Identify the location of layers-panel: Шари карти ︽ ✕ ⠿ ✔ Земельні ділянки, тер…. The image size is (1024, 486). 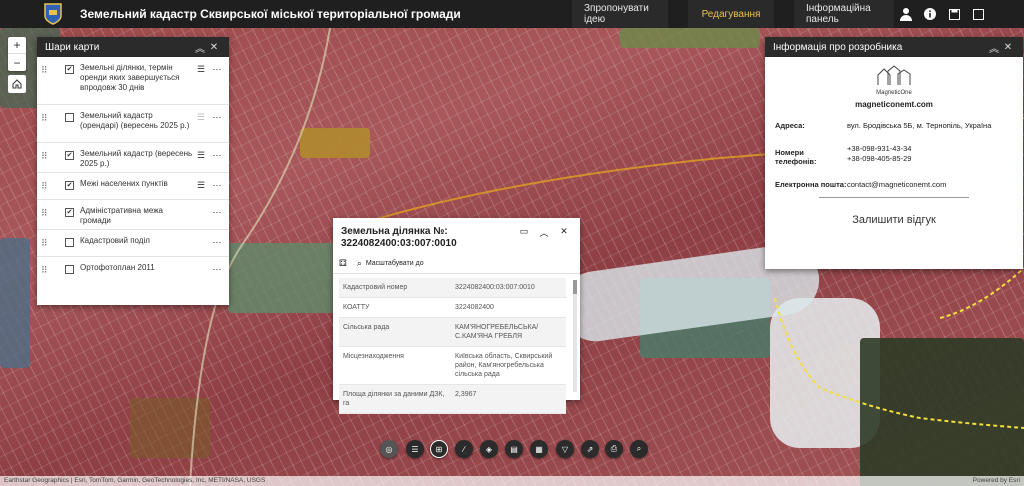
(133, 171).